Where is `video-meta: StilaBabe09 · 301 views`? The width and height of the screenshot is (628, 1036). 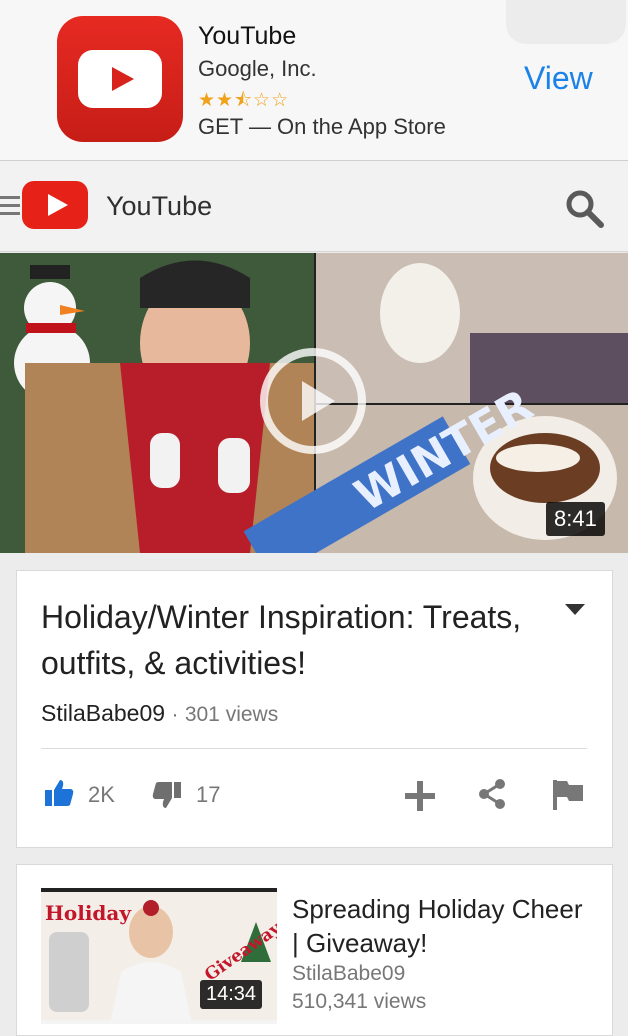
video-meta: StilaBabe09 · 301 views is located at coordinates (159, 713).